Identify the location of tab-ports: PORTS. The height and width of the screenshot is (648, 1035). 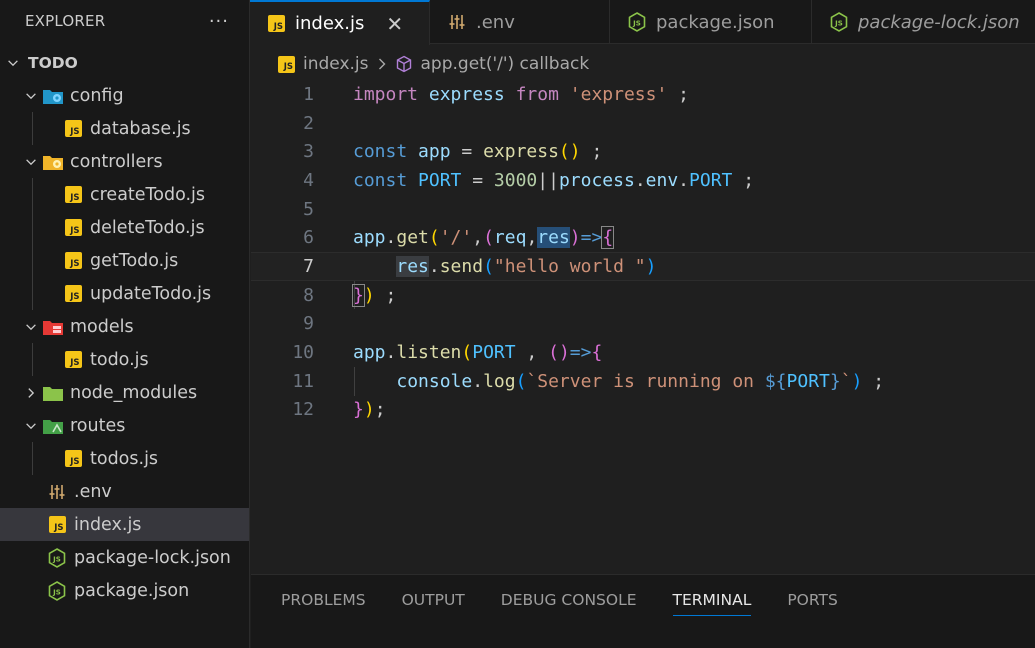
(812, 603).